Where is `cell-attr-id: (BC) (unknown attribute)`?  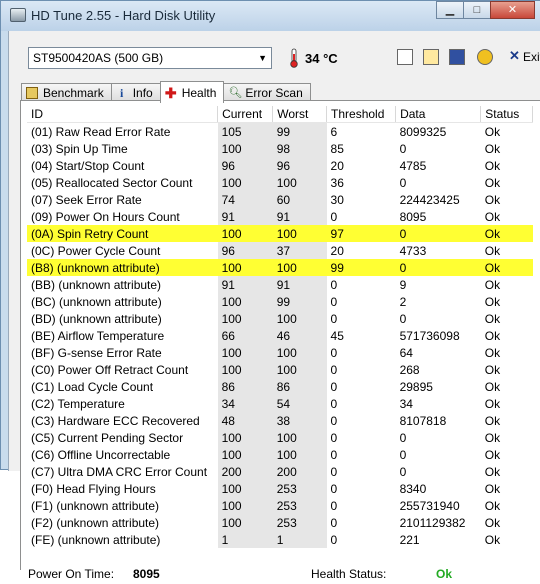
cell-attr-id: (BC) (unknown attribute) is located at coordinates (96, 301).